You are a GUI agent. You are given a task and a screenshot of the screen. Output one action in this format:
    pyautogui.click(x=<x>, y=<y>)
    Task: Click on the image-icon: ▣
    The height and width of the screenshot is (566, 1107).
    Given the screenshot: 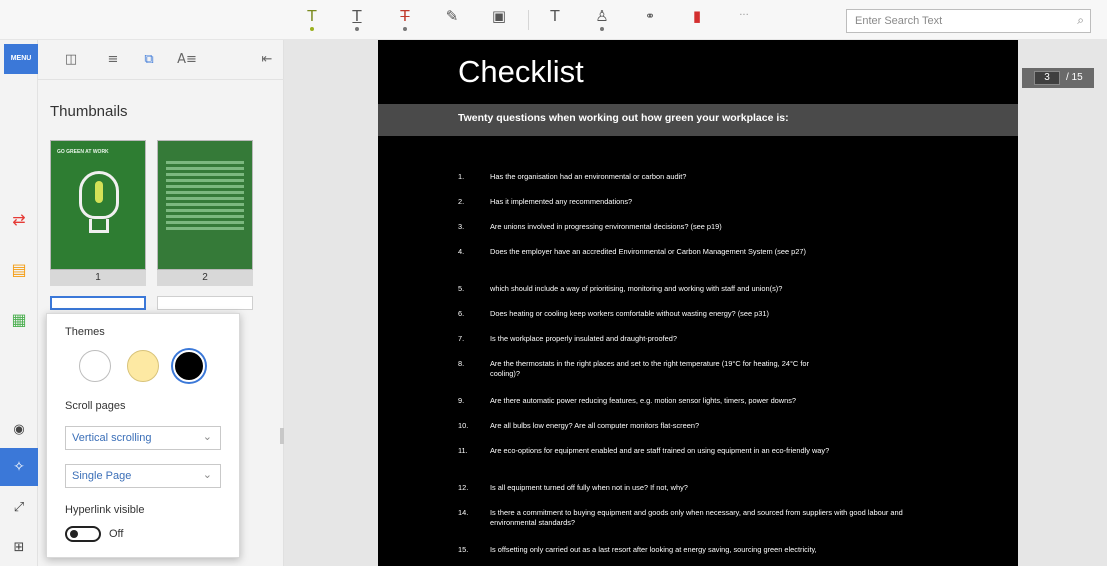 What is the action you would take?
    pyautogui.click(x=499, y=20)
    